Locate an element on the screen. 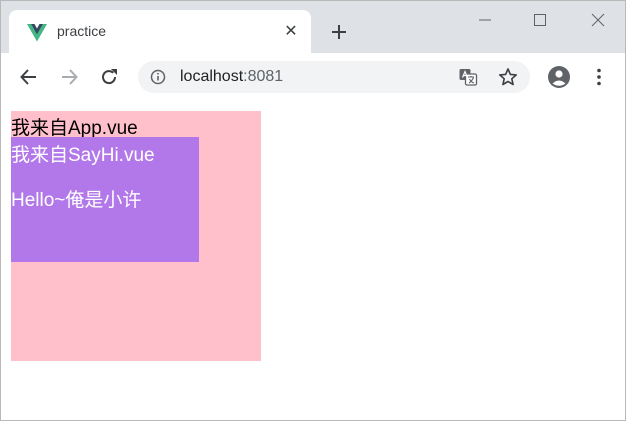  close-window-icon is located at coordinates (598, 20).